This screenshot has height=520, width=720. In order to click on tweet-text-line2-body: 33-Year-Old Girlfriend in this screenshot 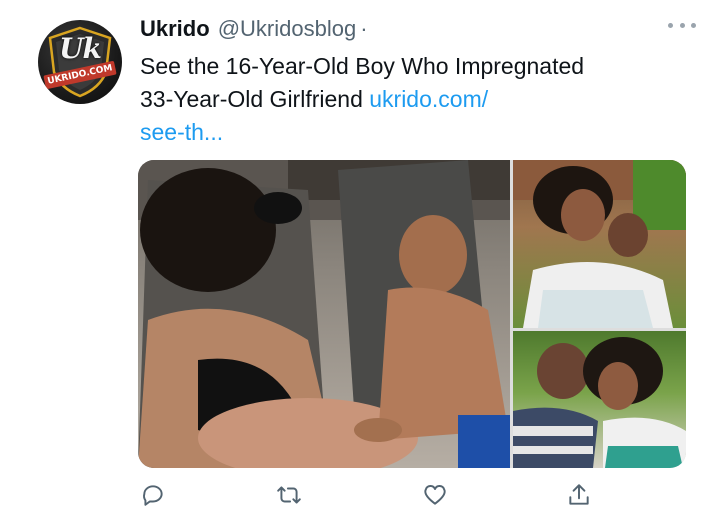, I will do `click(255, 99)`.